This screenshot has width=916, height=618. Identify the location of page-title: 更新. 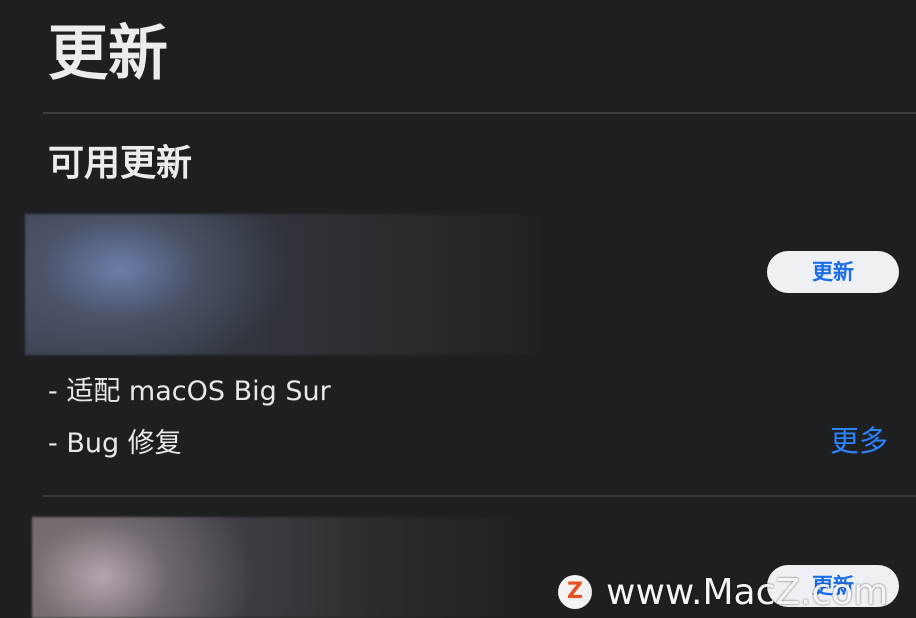
(108, 54).